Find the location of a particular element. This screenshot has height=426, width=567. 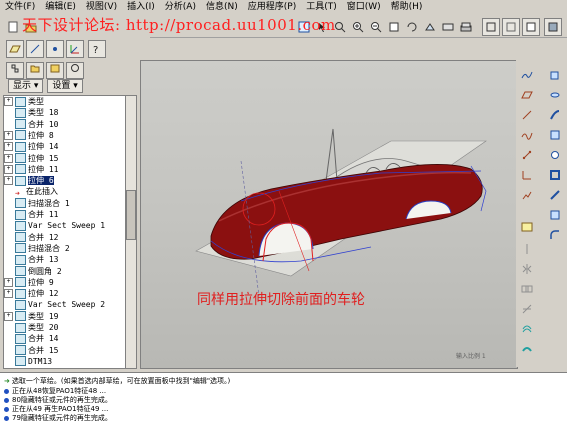

menu-window: 窗口(W) is located at coordinates (364, 7).